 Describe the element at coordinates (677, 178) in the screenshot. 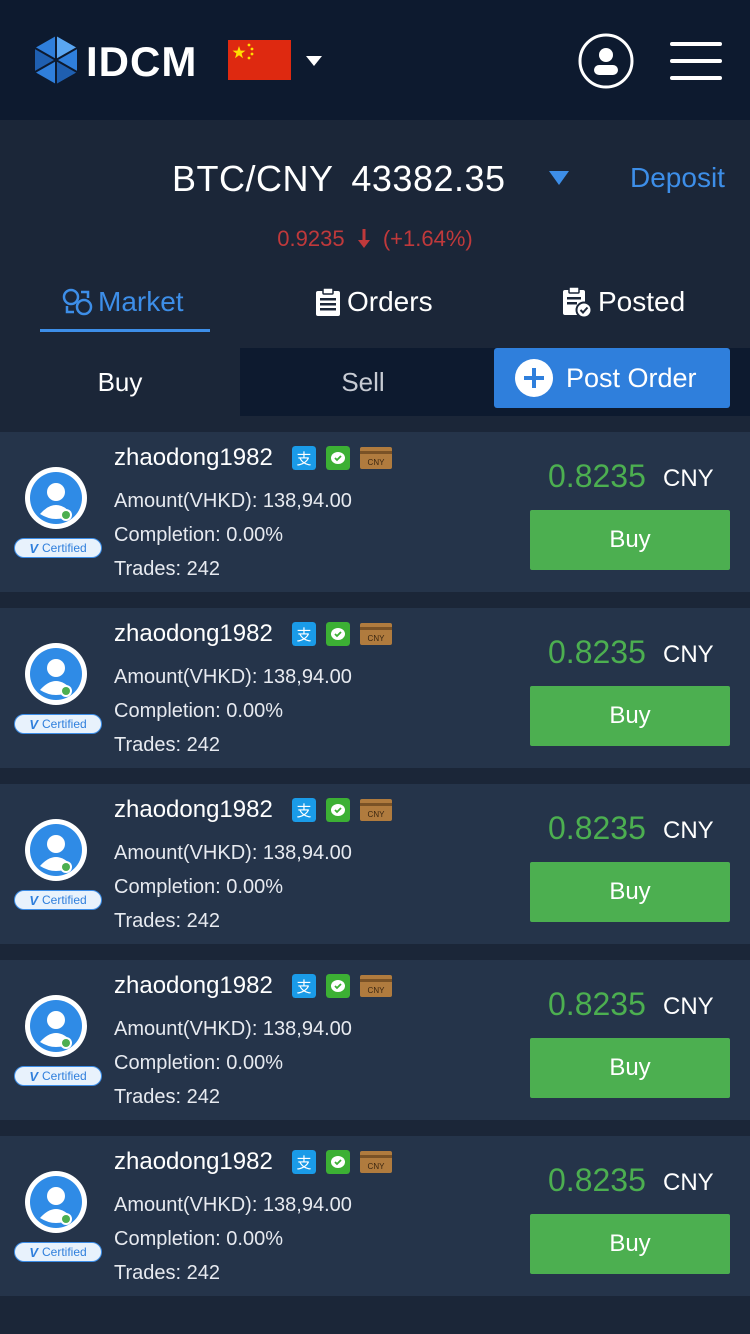

I see `deposit-link: Deposit` at that location.